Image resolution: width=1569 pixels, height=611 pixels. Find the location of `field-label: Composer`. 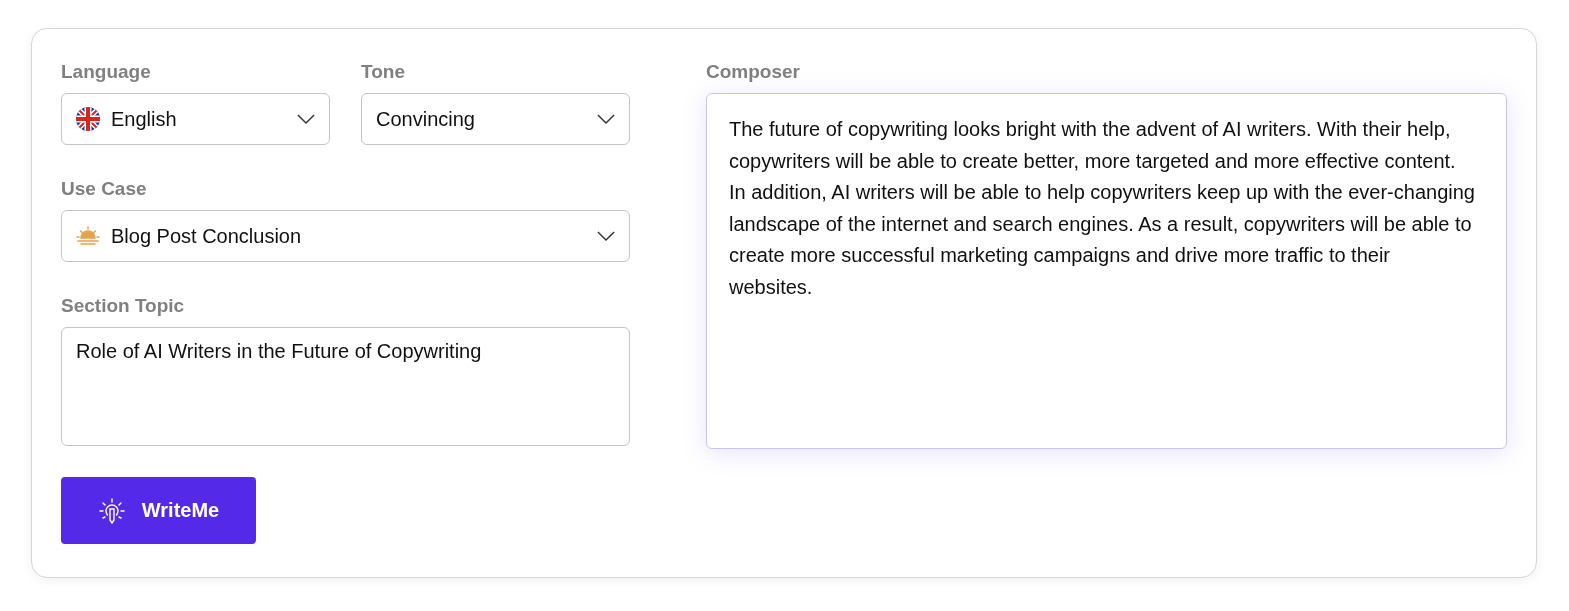

field-label: Composer is located at coordinates (753, 72).